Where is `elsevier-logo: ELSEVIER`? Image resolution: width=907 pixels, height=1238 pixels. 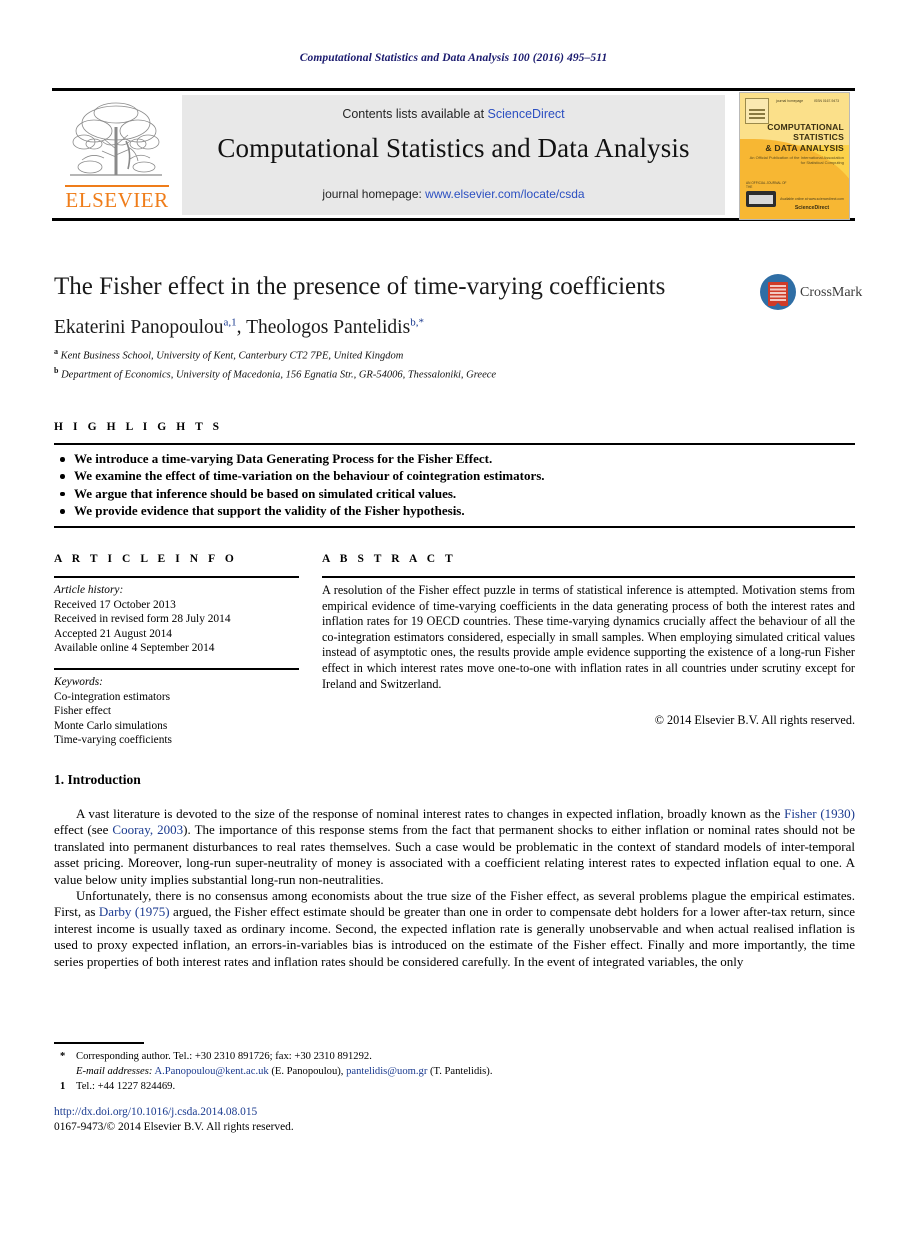
elsevier-logo: ELSEVIER is located at coordinates (117, 155).